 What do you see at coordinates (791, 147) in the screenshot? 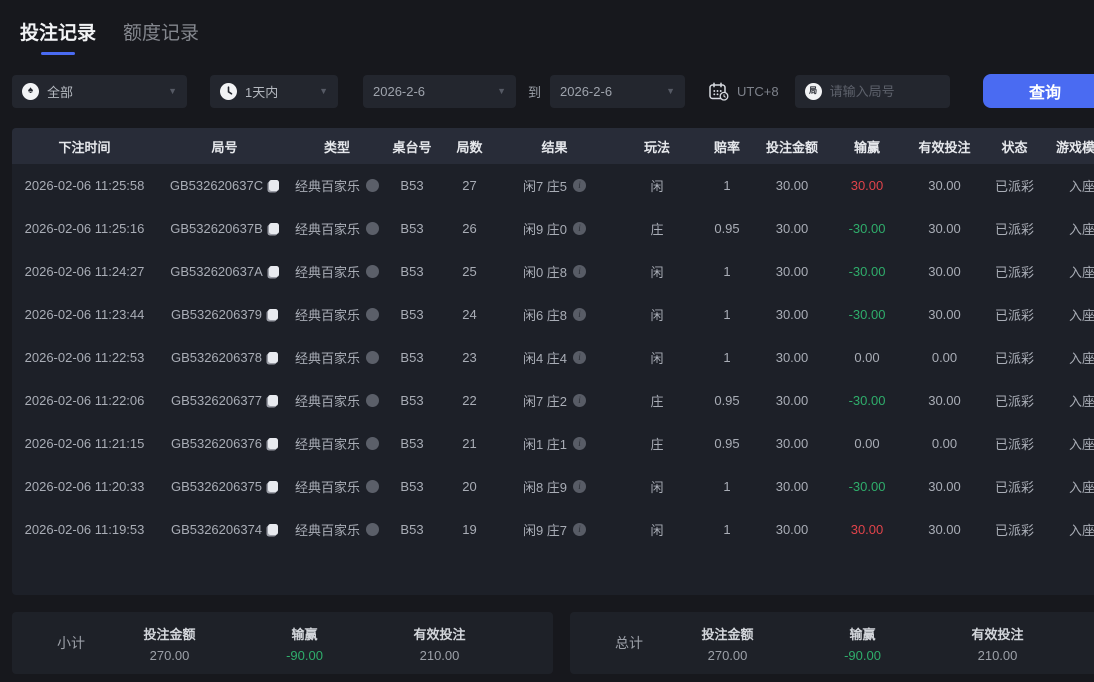
I see `column-header-9: 投注金额` at bounding box center [791, 147].